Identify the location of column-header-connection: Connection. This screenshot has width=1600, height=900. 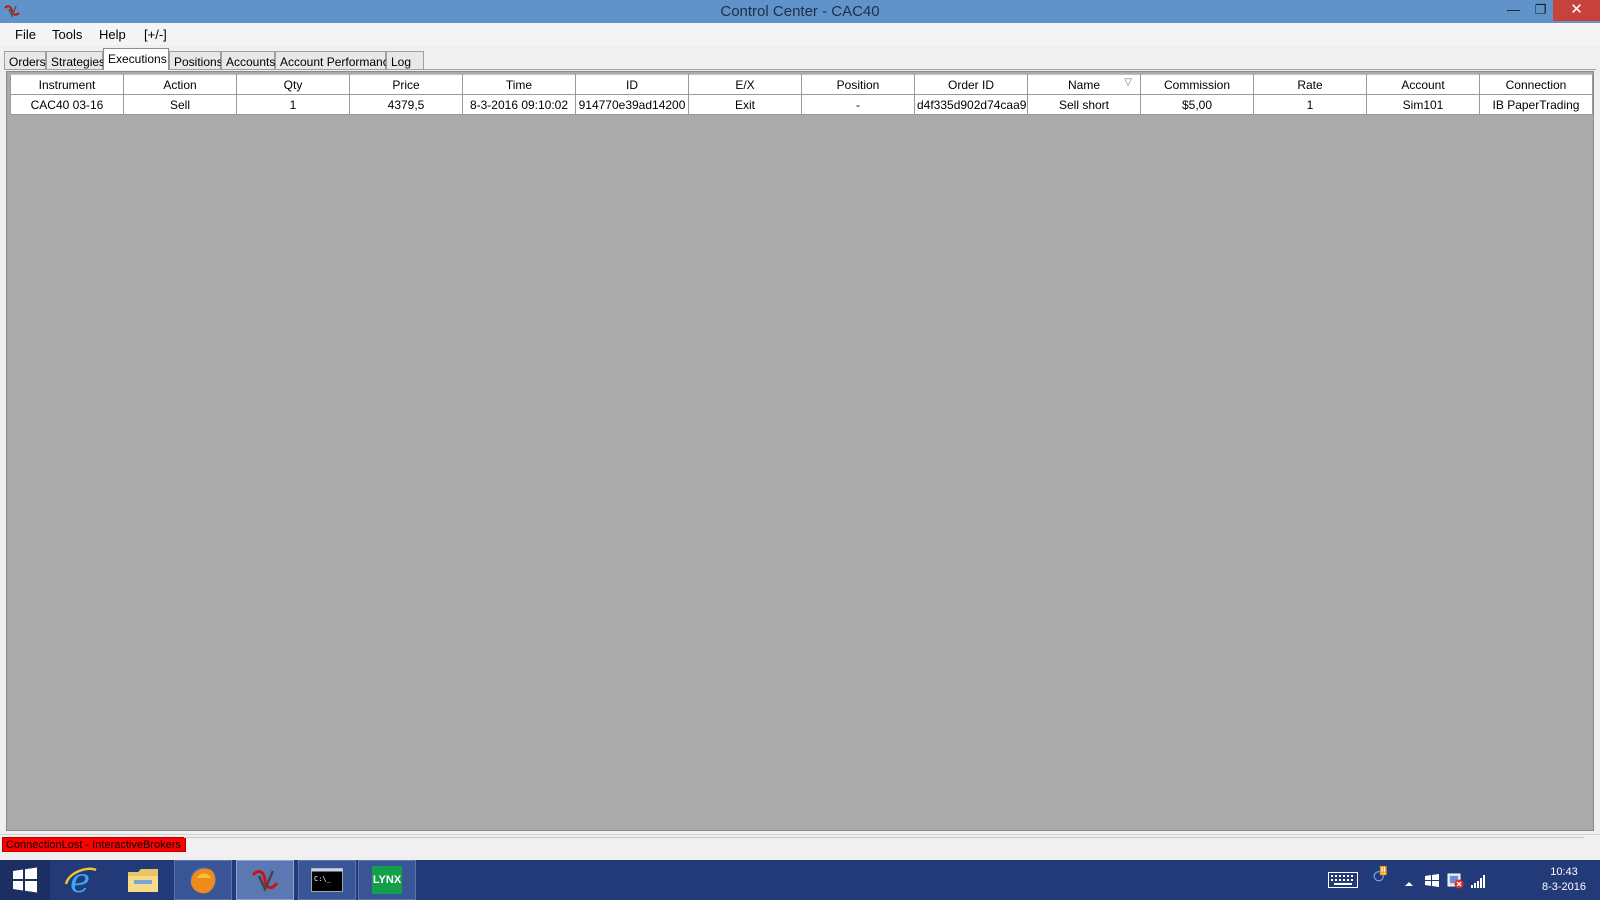
(1536, 84).